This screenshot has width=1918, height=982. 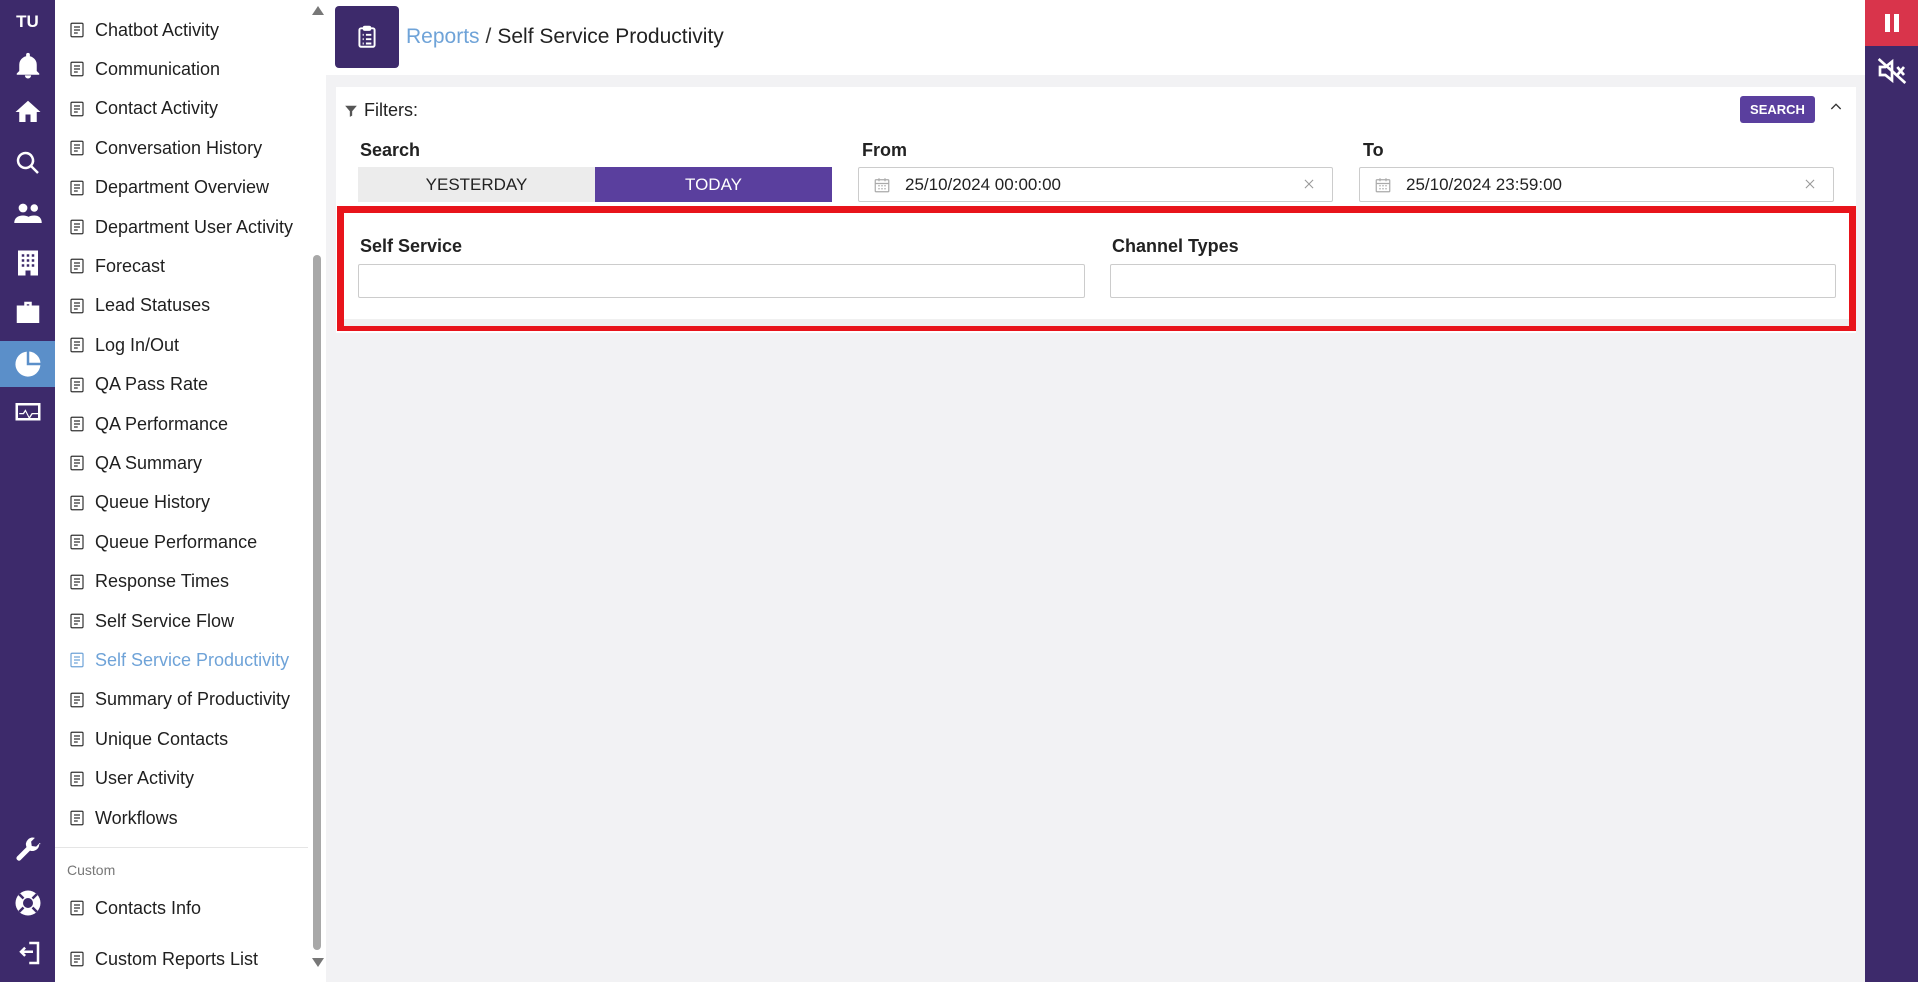 What do you see at coordinates (1096, 268) in the screenshot?
I see `highlighted-filter-row: Self Service Channel Types` at bounding box center [1096, 268].